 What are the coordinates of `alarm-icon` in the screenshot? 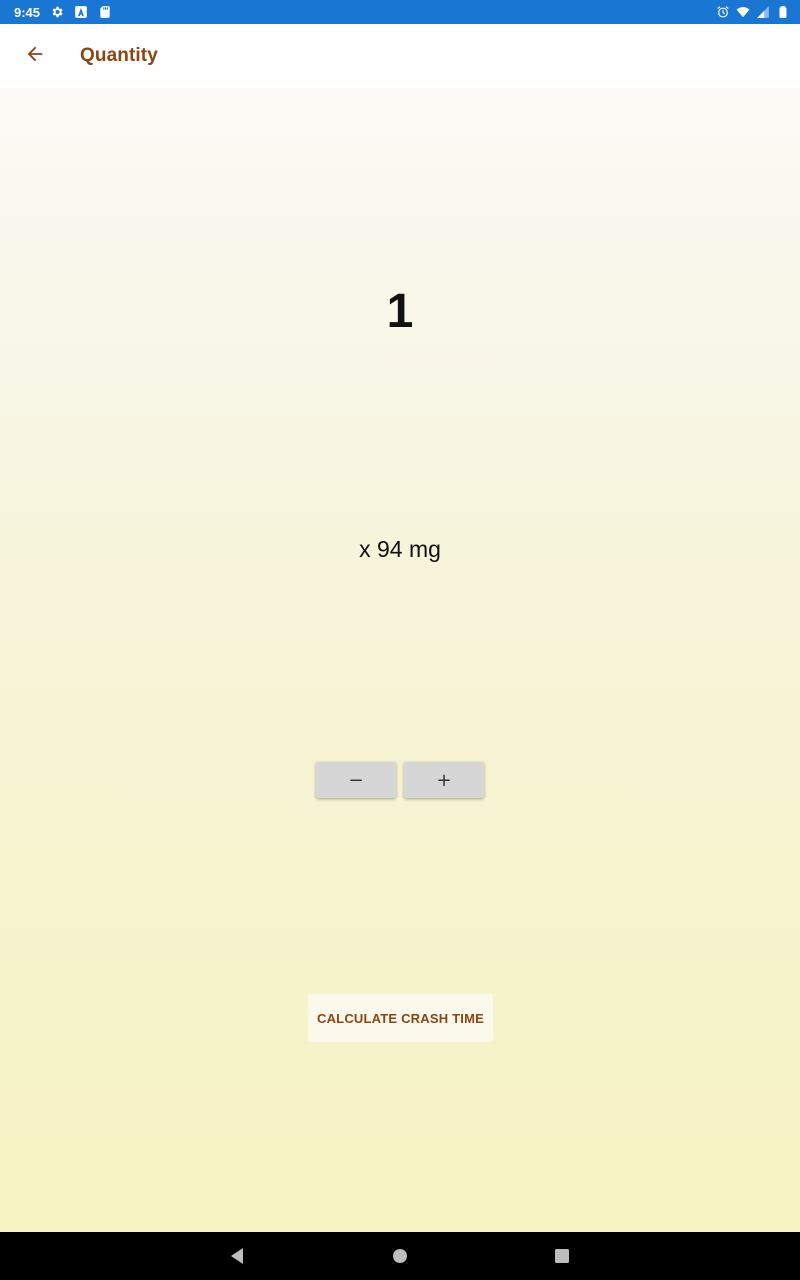 It's located at (723, 12).